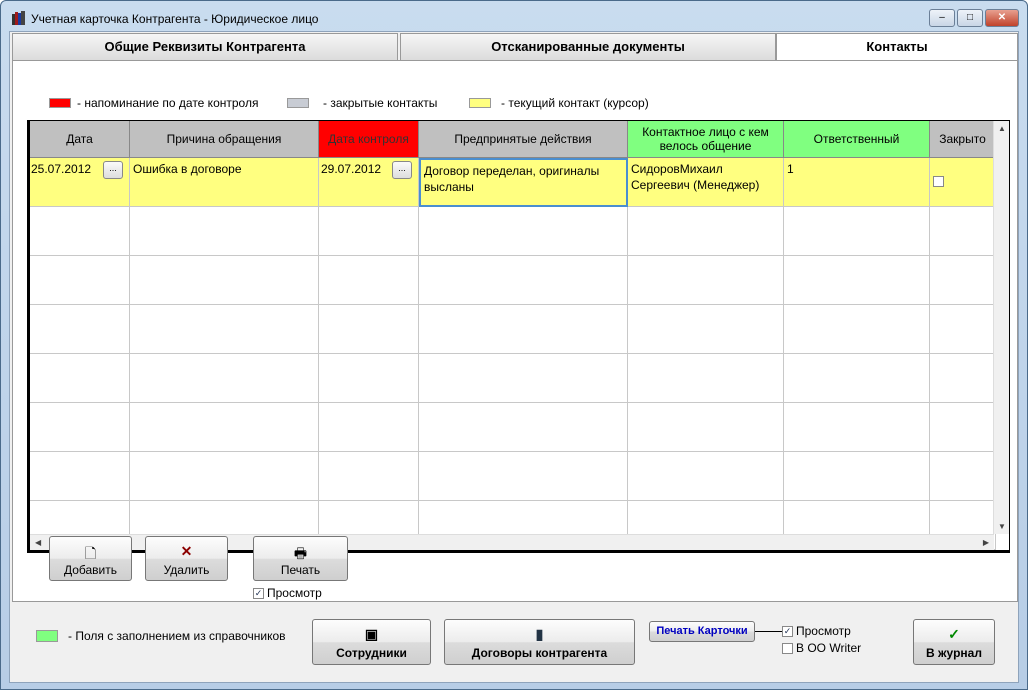 The height and width of the screenshot is (690, 1028). I want to click on scroll-up-icon: ▲, so click(1002, 128).